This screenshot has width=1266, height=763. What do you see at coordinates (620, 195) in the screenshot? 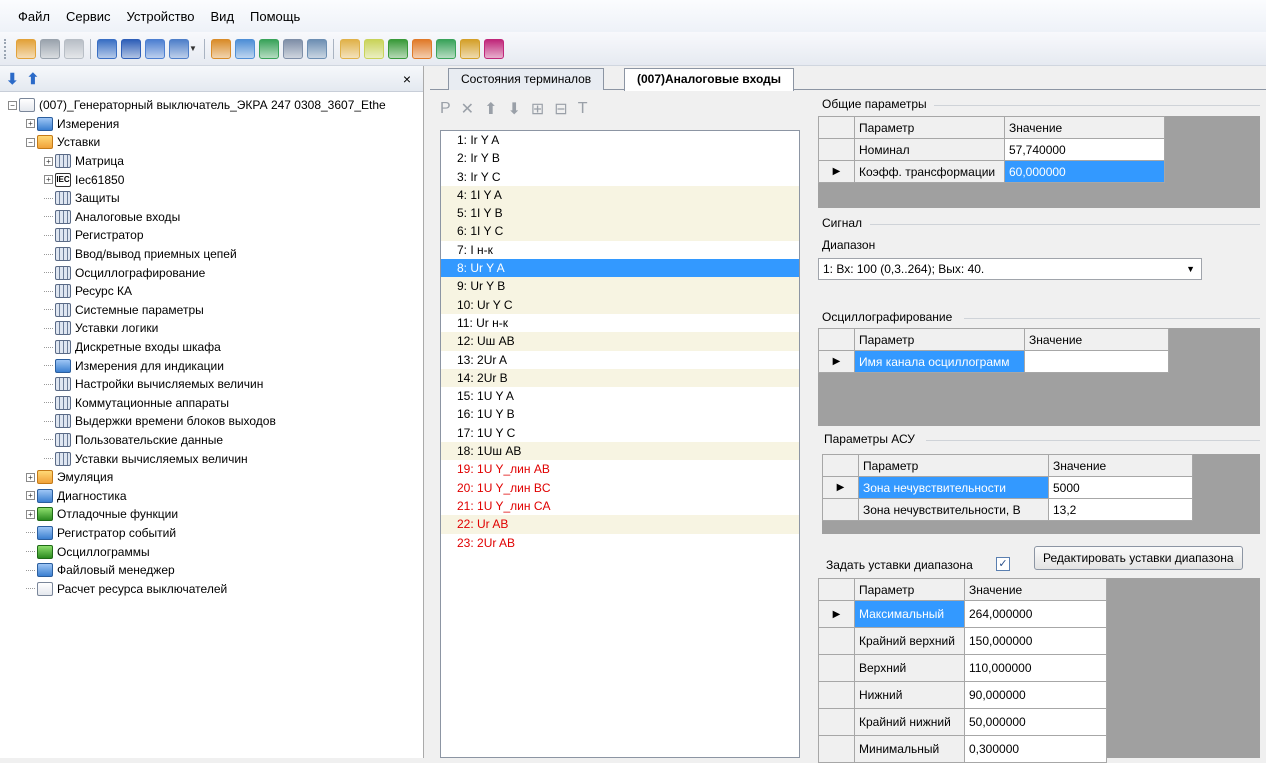
I see `list-item: 4: 1I Y A` at bounding box center [620, 195].